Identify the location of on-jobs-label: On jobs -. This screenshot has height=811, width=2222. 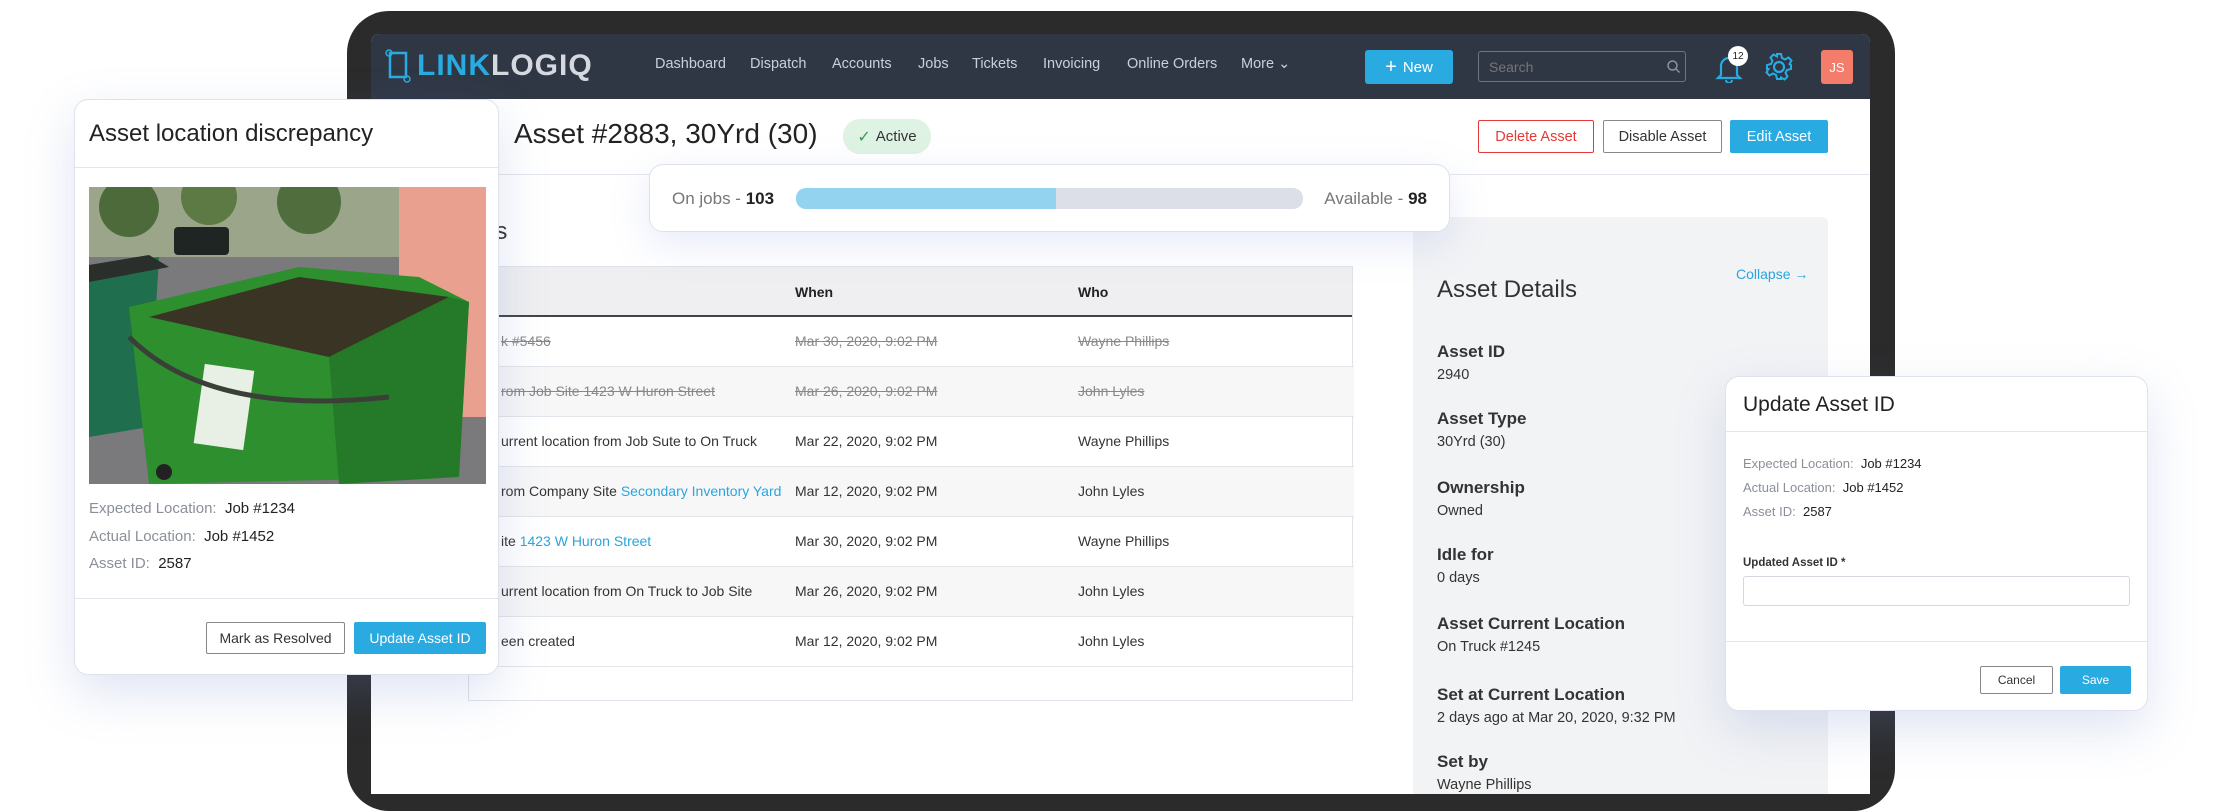
(709, 198).